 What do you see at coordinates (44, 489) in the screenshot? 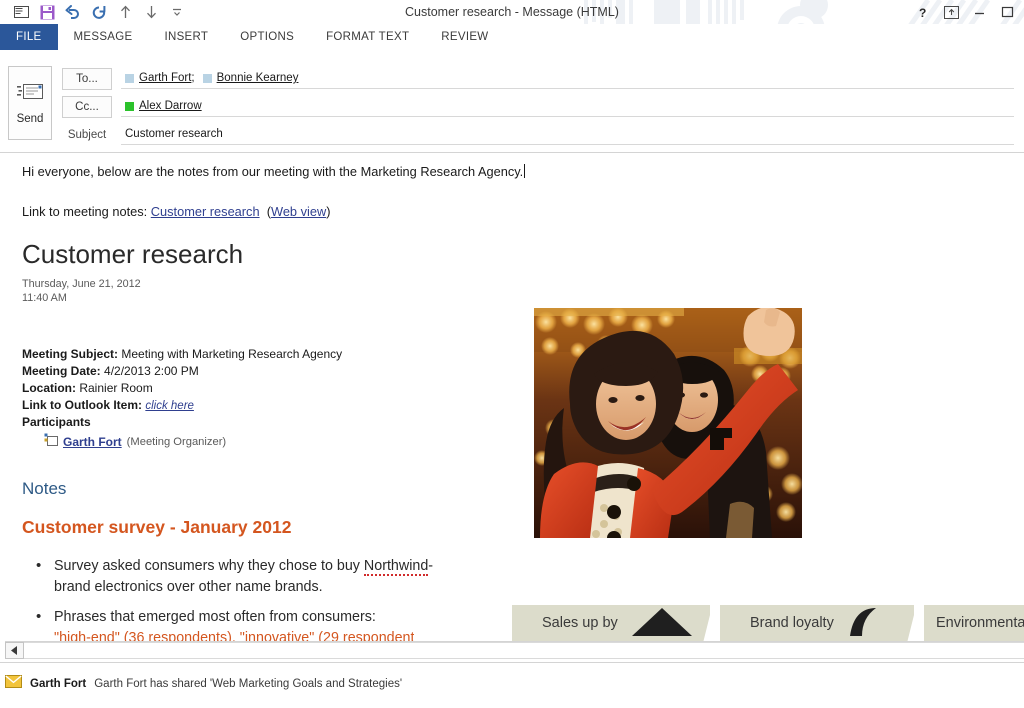
I see `notes-heading: Notes` at bounding box center [44, 489].